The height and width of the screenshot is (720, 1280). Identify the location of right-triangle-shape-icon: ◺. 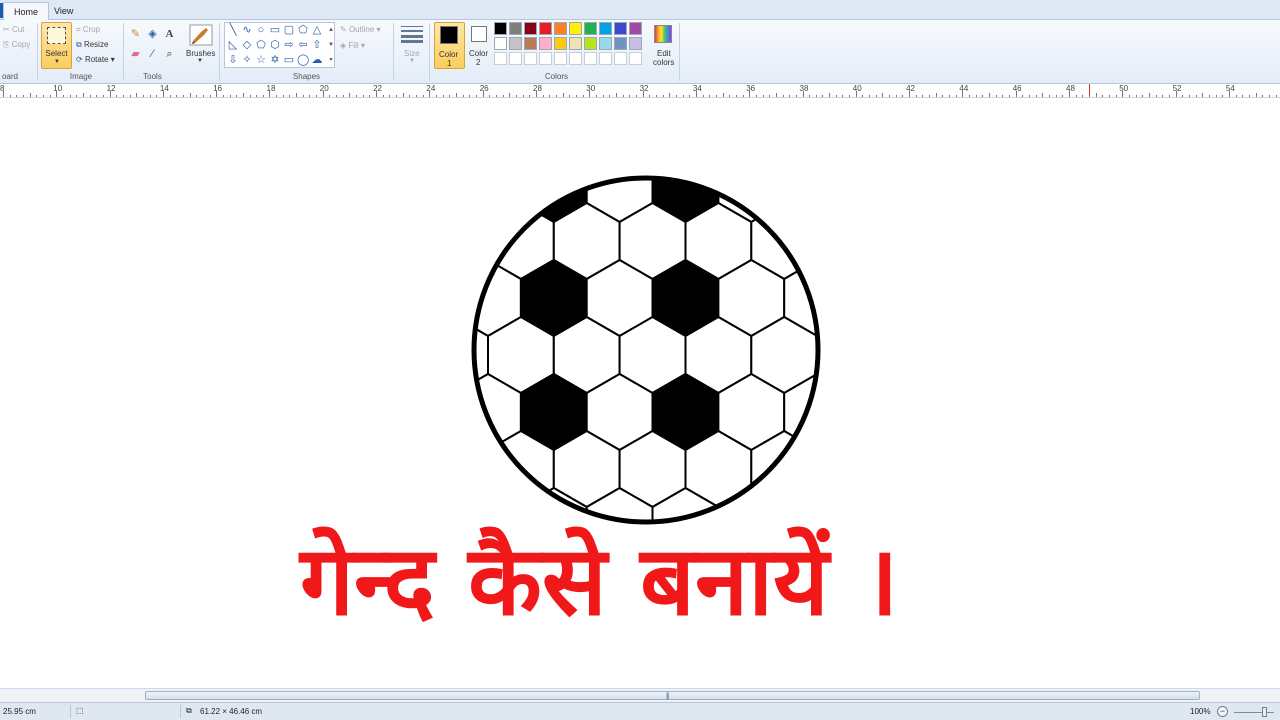
(233, 45).